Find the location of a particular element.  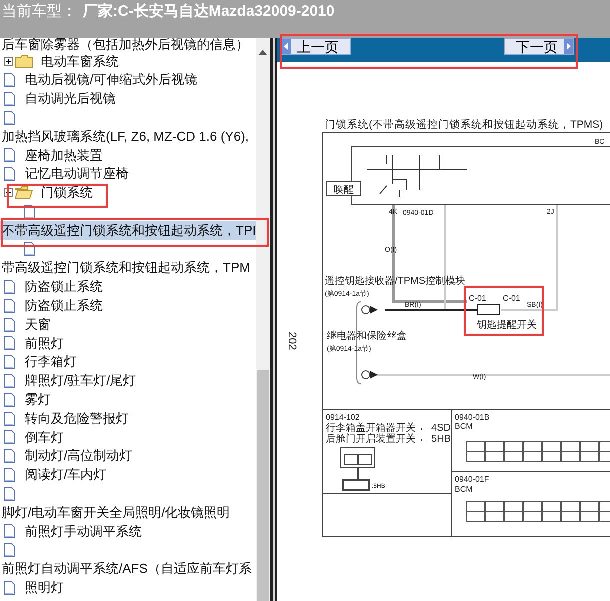

tree-item: 天窗 is located at coordinates (38, 324).